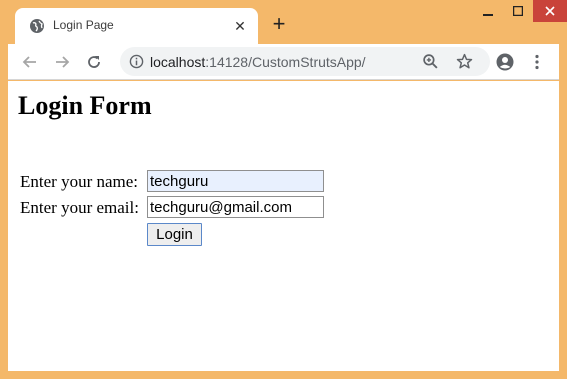 The width and height of the screenshot is (567, 379). I want to click on window-close-icon, so click(550, 11).